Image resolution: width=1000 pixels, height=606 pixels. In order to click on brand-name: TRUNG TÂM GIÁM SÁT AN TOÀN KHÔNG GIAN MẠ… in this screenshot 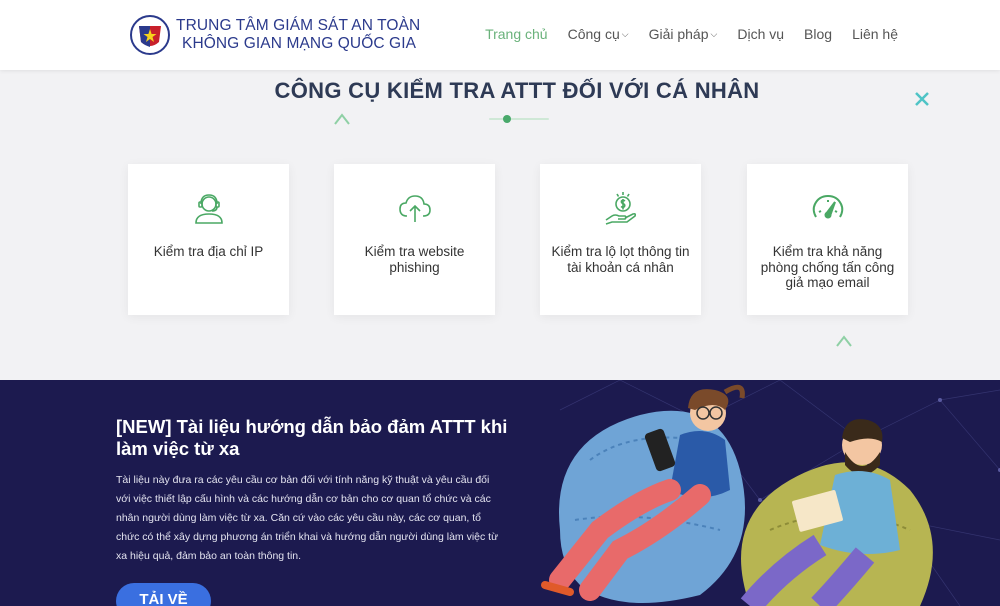, I will do `click(298, 35)`.